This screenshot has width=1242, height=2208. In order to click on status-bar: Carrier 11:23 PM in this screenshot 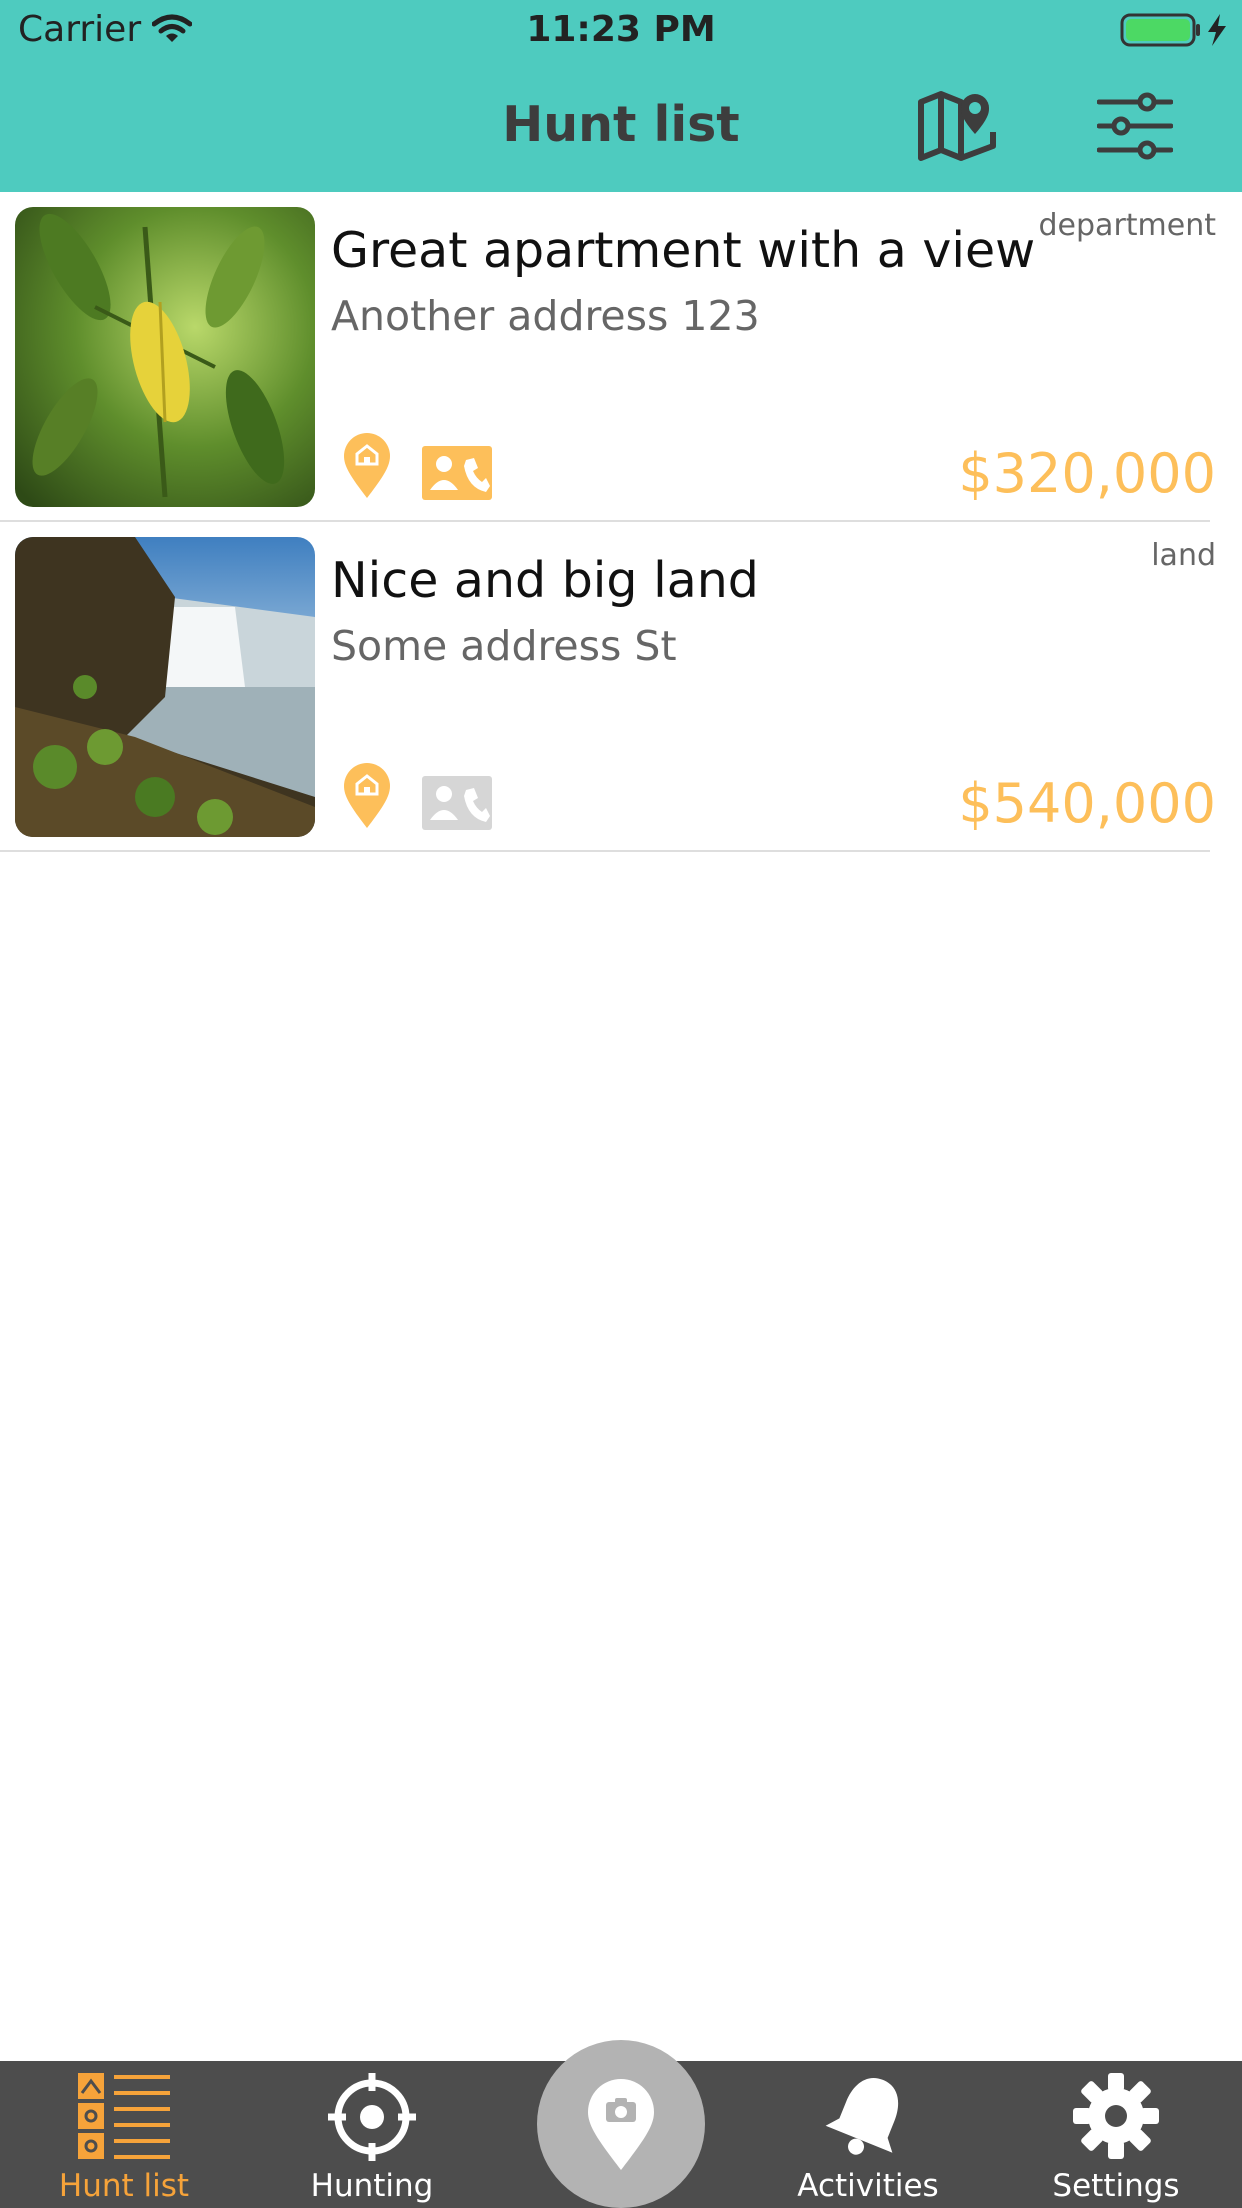, I will do `click(621, 30)`.